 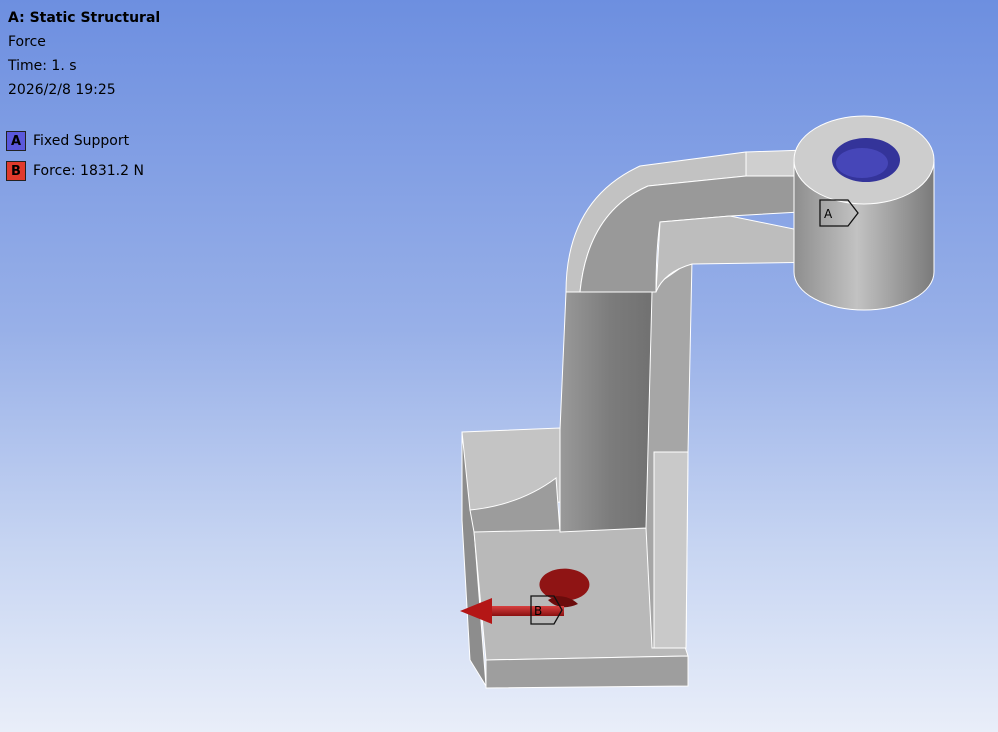 What do you see at coordinates (828, 214) in the screenshot?
I see `tag-a-text: A` at bounding box center [828, 214].